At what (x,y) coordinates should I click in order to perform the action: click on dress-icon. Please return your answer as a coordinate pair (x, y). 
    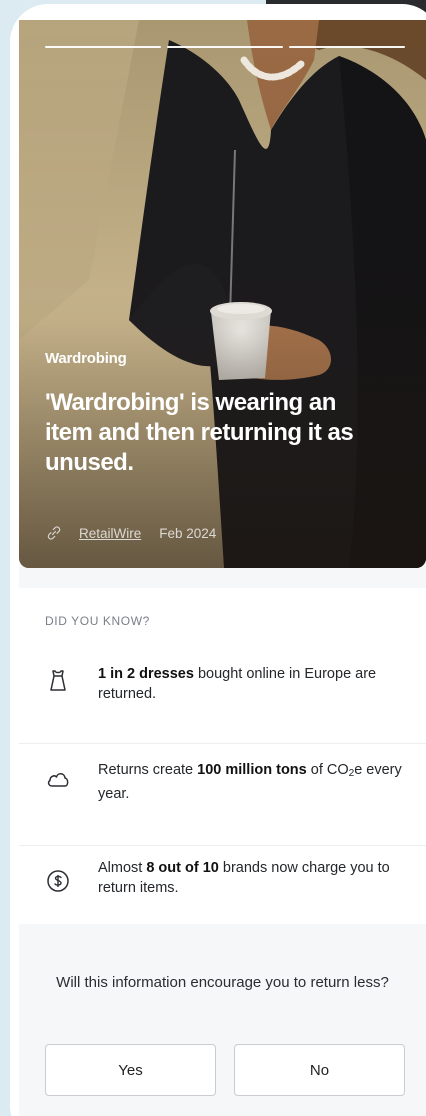
    Looking at the image, I should click on (58, 680).